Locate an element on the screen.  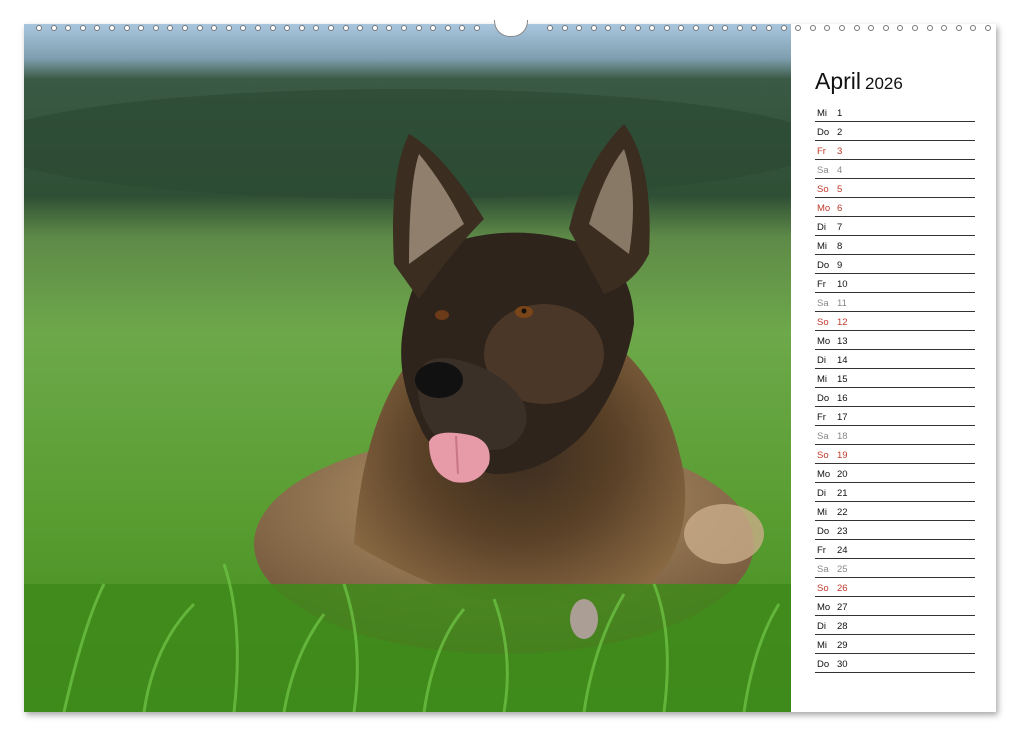
day-number: 5 is located at coordinates (840, 189).